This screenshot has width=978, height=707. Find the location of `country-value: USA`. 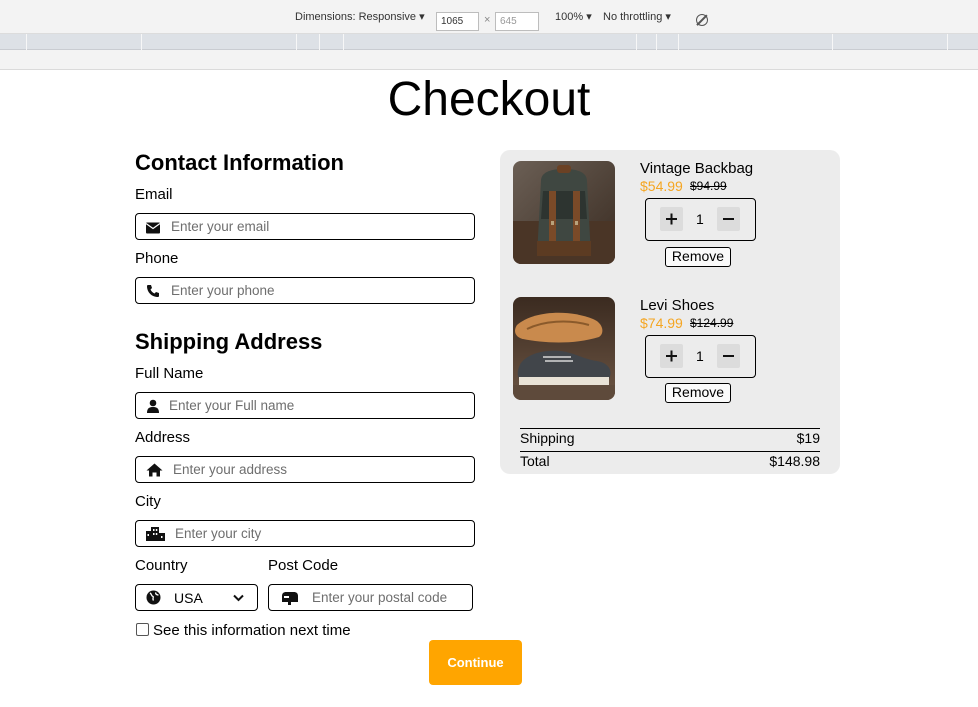

country-value: USA is located at coordinates (188, 598).